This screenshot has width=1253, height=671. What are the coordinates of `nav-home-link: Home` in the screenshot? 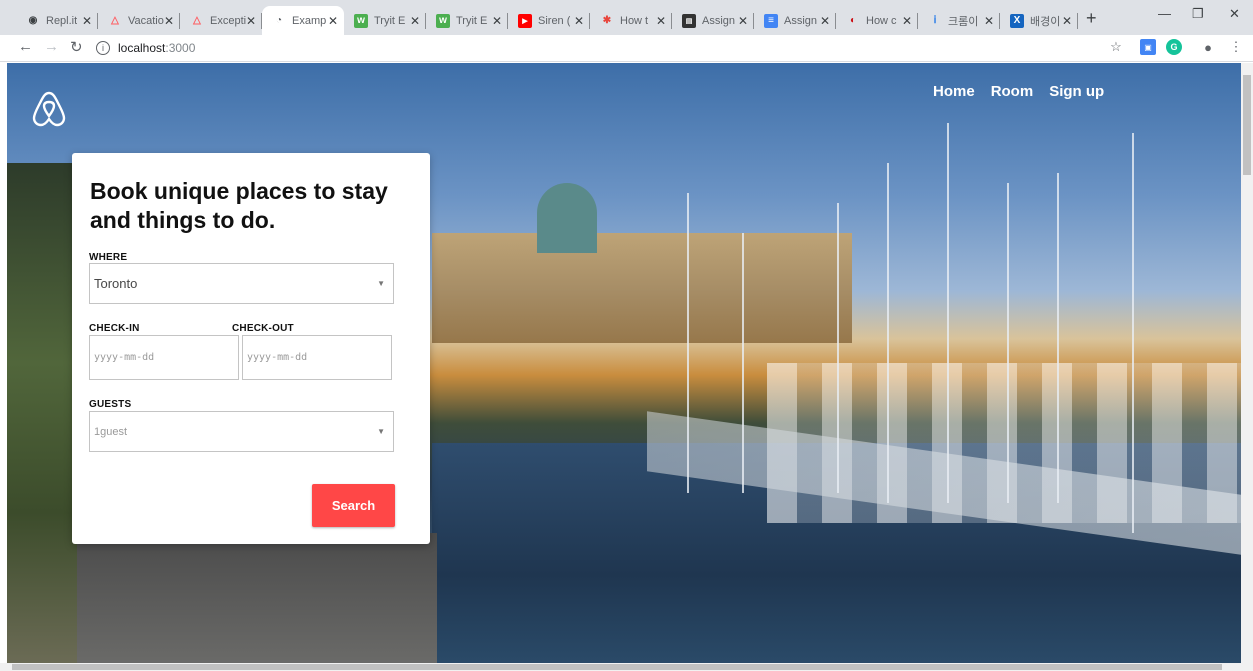 It's located at (954, 91).